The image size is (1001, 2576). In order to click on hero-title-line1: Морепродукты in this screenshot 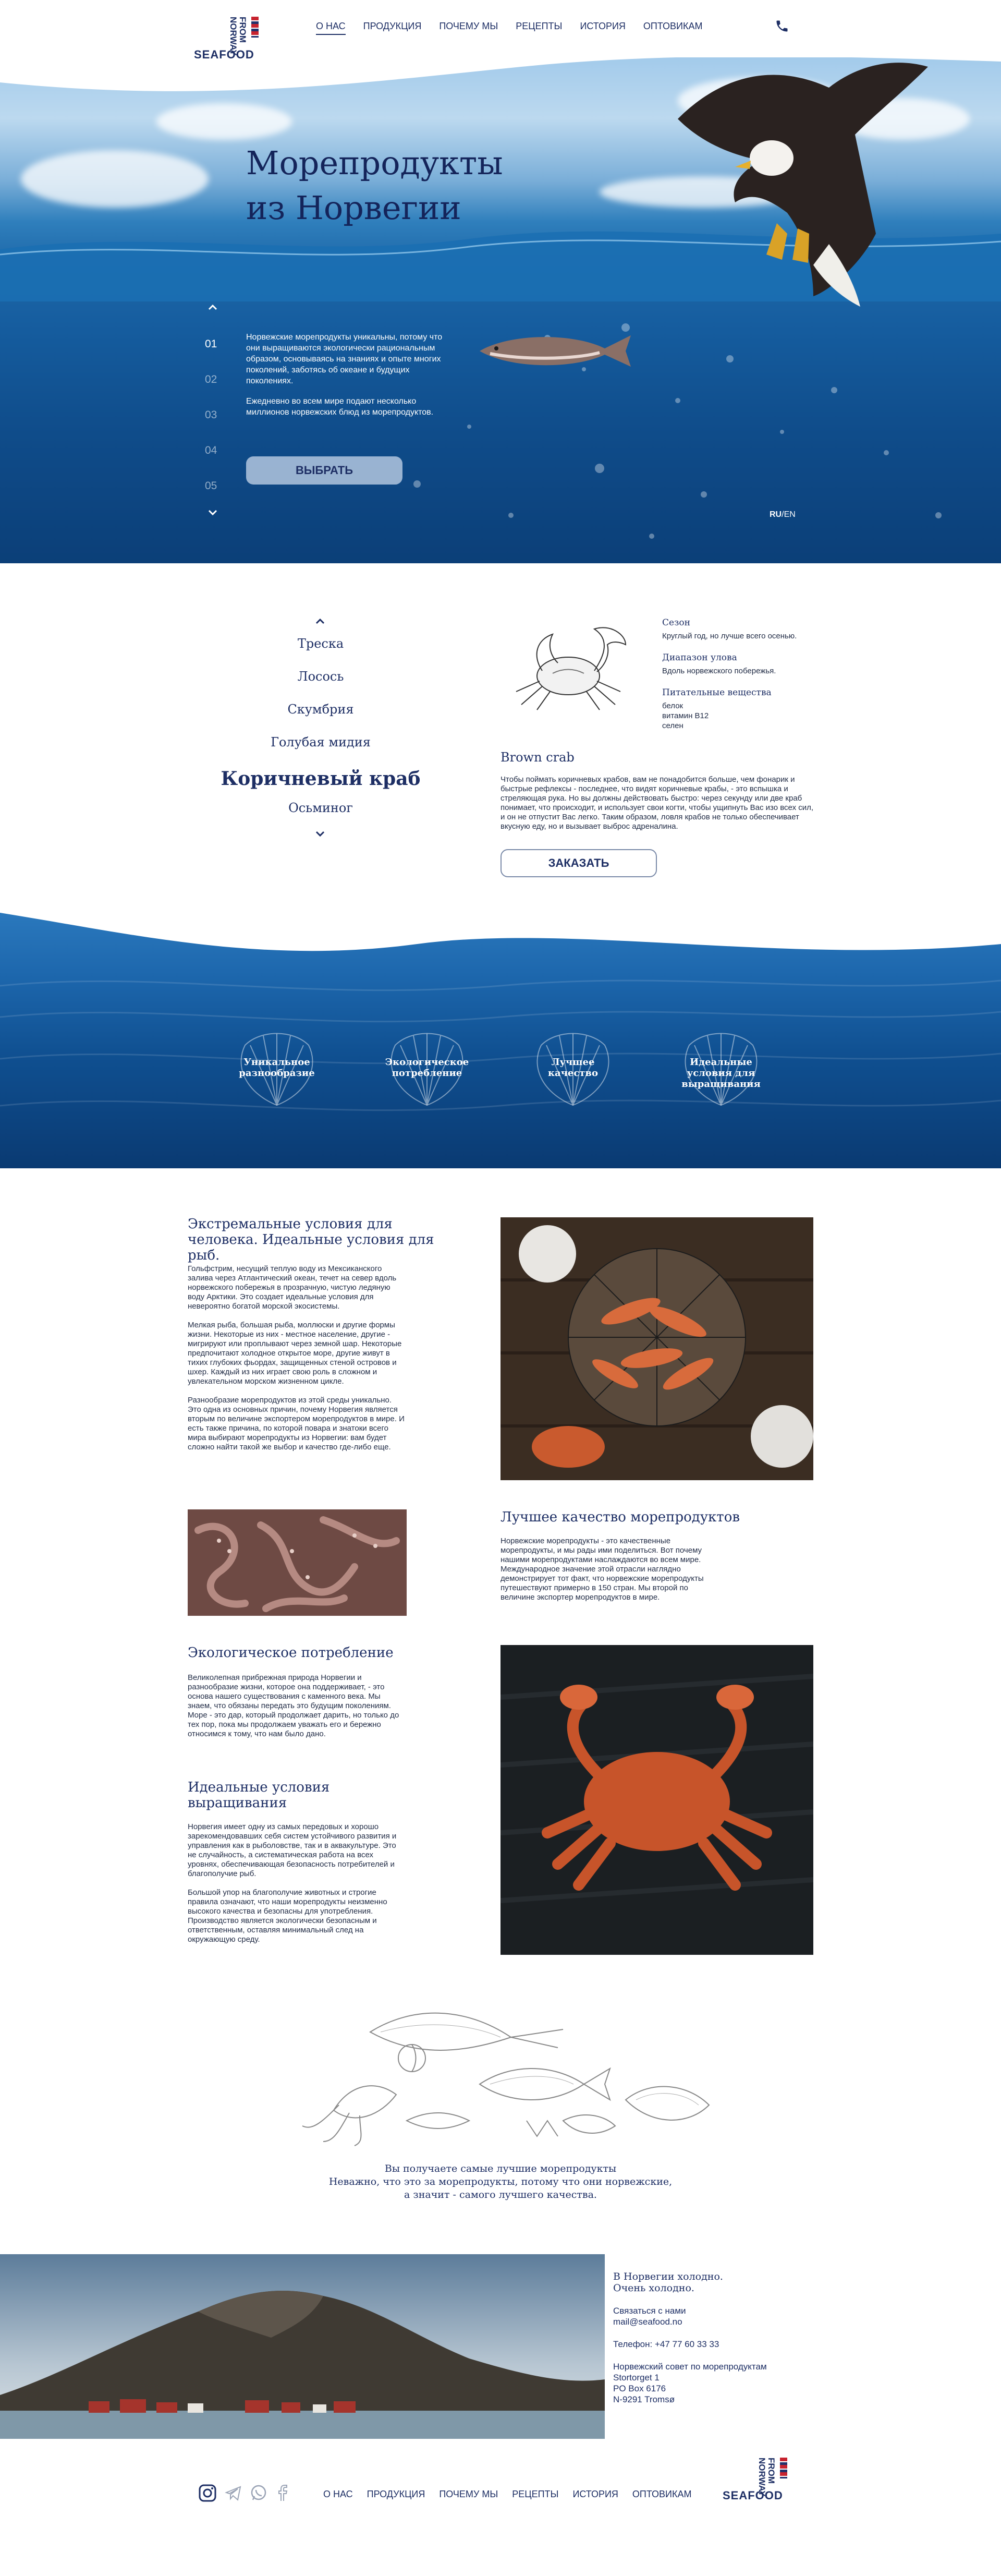, I will do `click(375, 163)`.